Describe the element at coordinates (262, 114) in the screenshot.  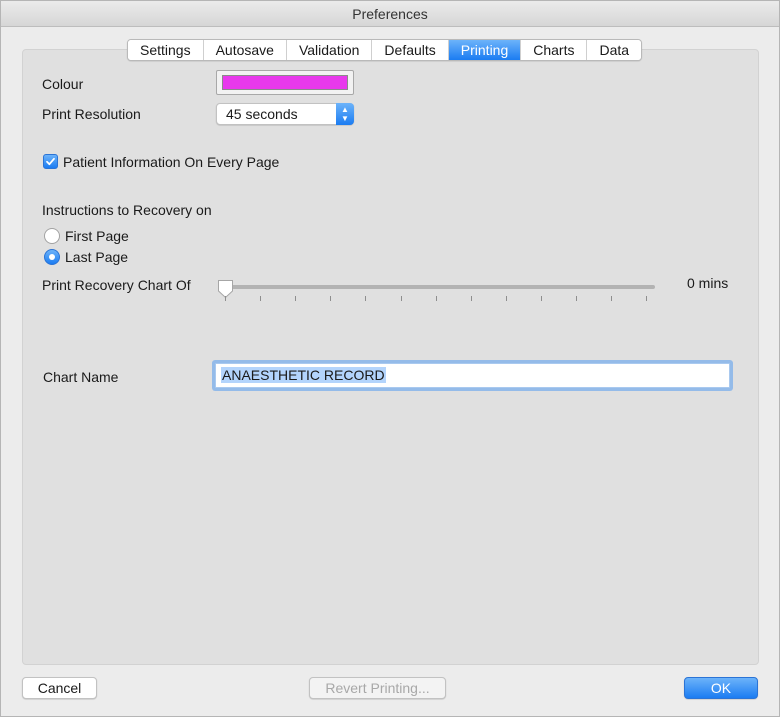
I see `print-resolution-value: 45 seconds` at that location.